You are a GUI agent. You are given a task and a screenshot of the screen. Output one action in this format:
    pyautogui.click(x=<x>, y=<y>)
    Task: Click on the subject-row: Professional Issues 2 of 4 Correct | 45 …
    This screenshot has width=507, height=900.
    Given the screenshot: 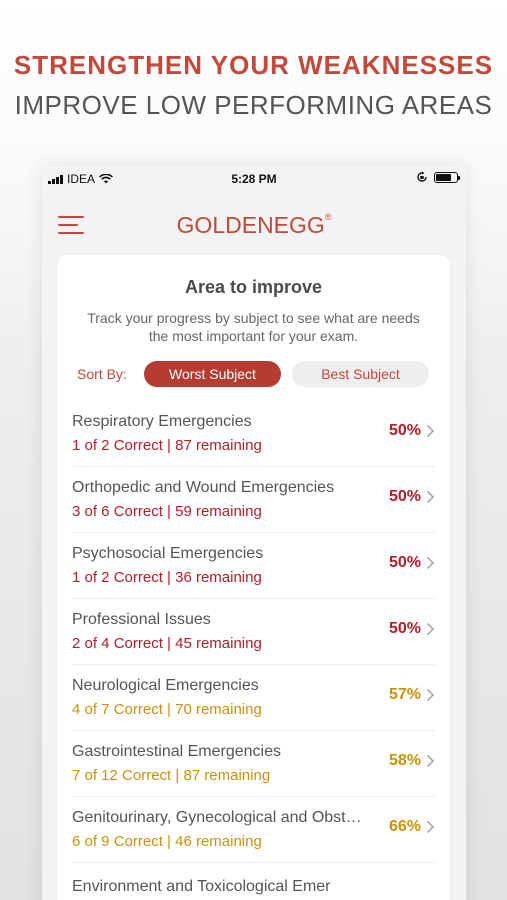 What is the action you would take?
    pyautogui.click(x=253, y=632)
    